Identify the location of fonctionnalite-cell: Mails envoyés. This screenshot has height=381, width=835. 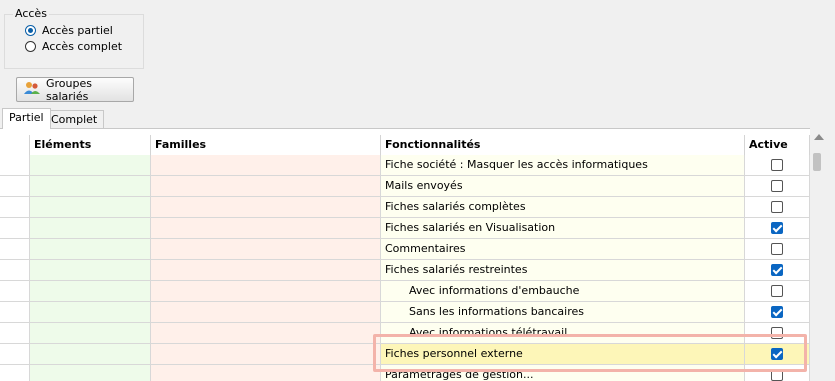
(563, 186).